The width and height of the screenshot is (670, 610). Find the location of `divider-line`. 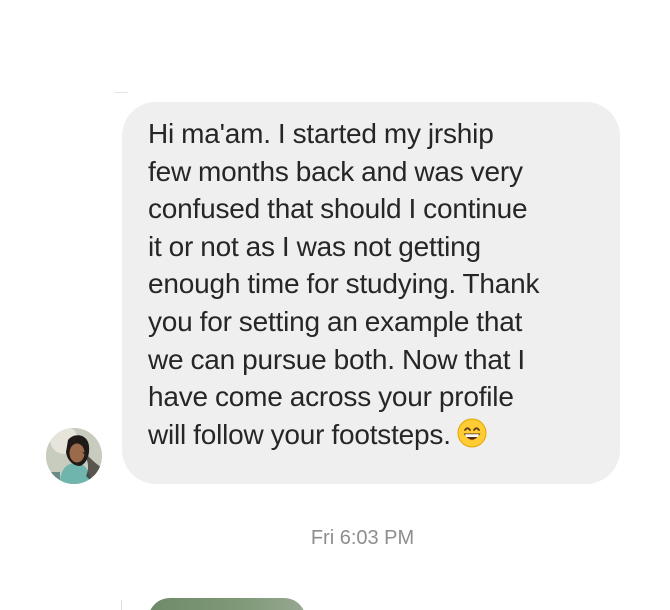

divider-line is located at coordinates (121, 605).